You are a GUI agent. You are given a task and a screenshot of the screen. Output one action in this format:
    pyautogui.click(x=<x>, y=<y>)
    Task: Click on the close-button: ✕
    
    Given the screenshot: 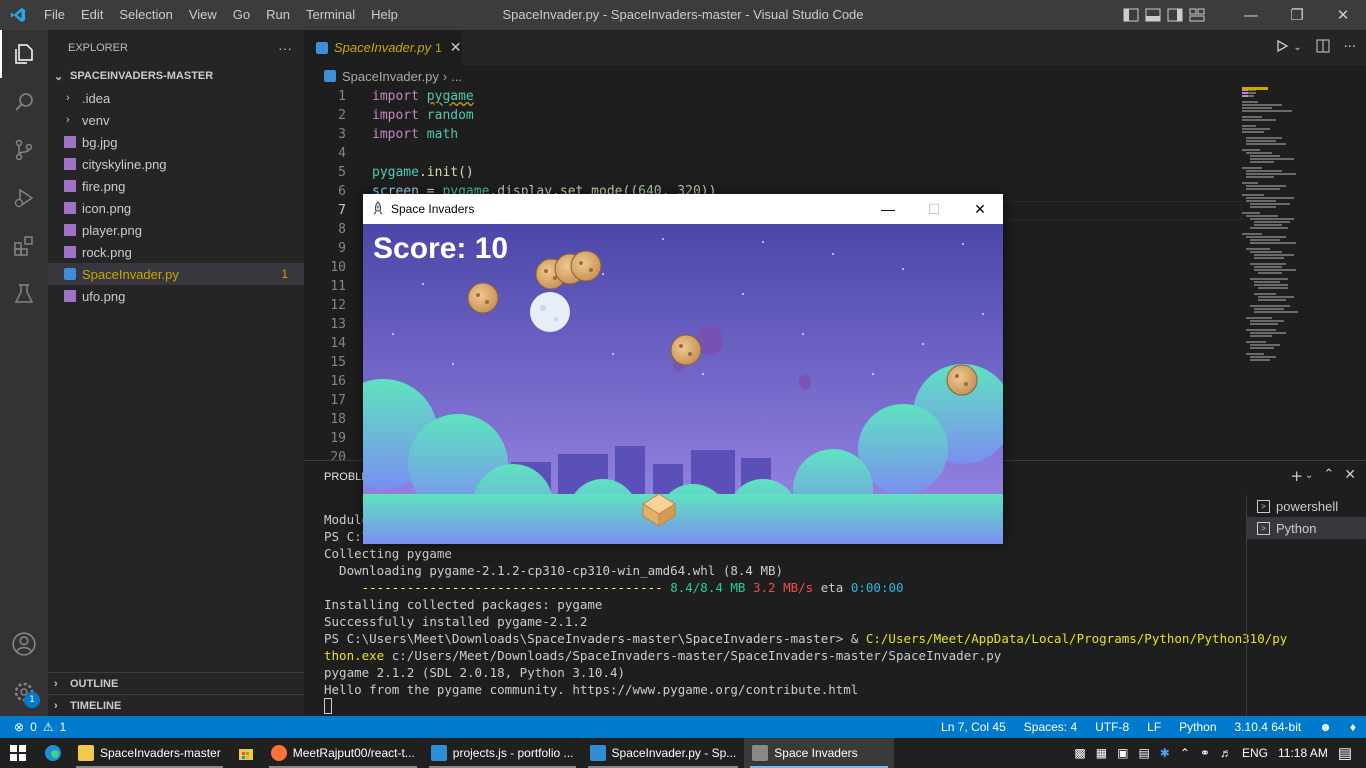 What is the action you would take?
    pyautogui.click(x=1343, y=15)
    